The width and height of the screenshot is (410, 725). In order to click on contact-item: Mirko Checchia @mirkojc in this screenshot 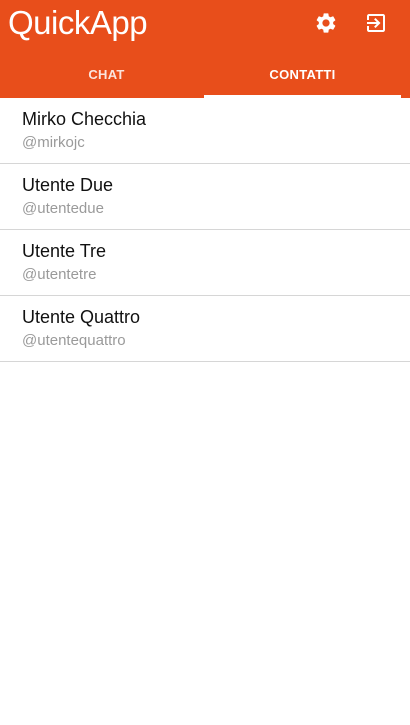, I will do `click(205, 131)`.